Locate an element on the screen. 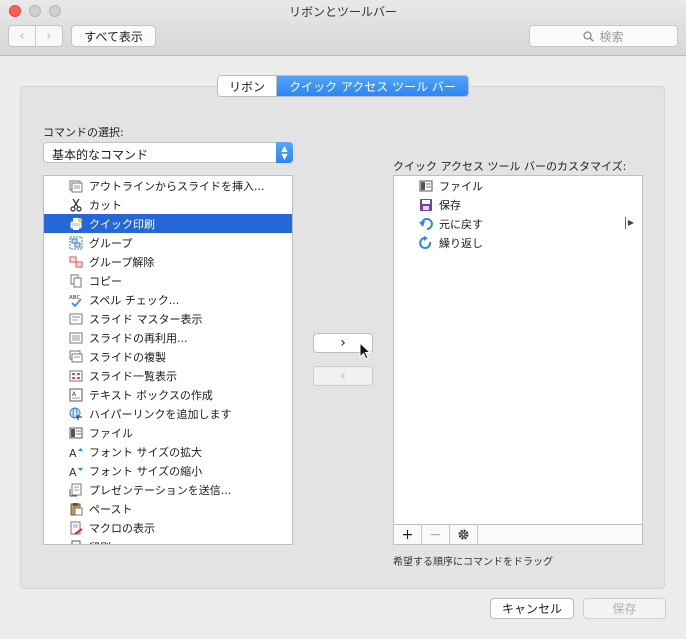 The image size is (686, 639). list-item: ハイパーリンクを追加します is located at coordinates (168, 413).